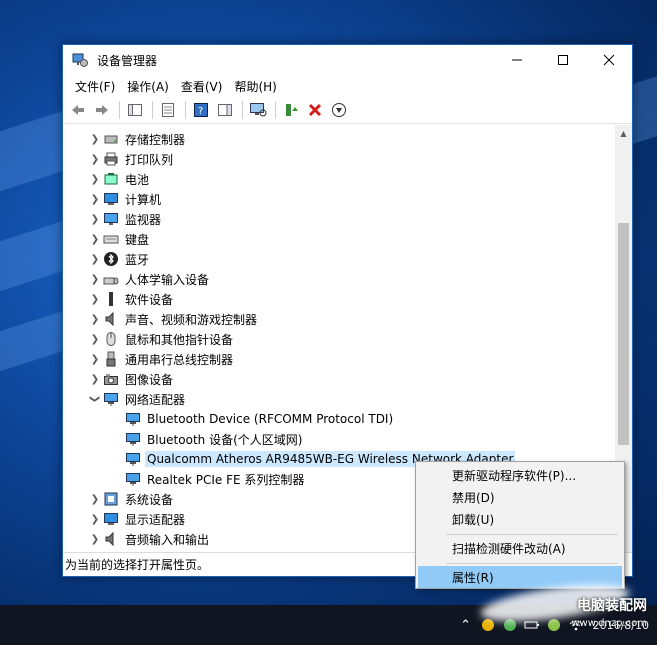 The image size is (657, 645). What do you see at coordinates (125, 199) in the screenshot?
I see `tree-category-computer: ❯ 计算机` at bounding box center [125, 199].